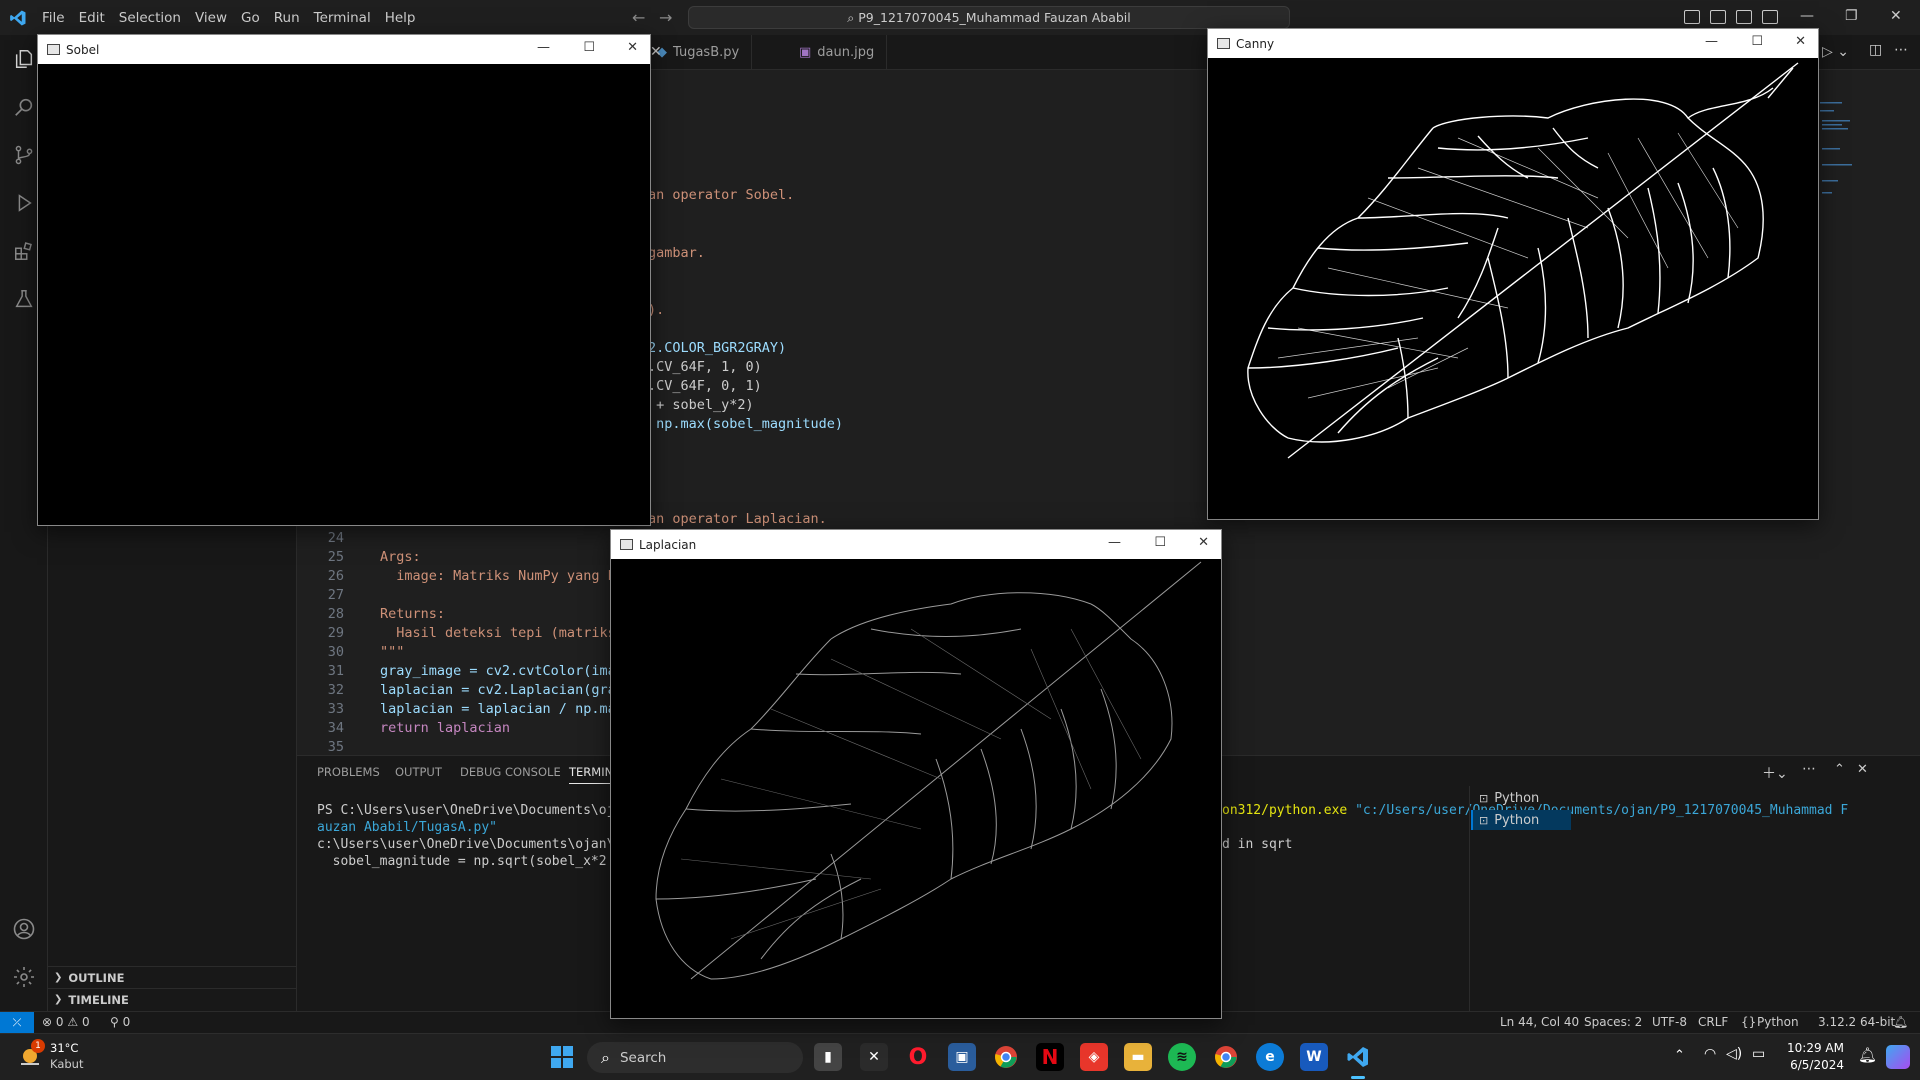 This screenshot has height=1080, width=1920. I want to click on menu-run: Run, so click(287, 18).